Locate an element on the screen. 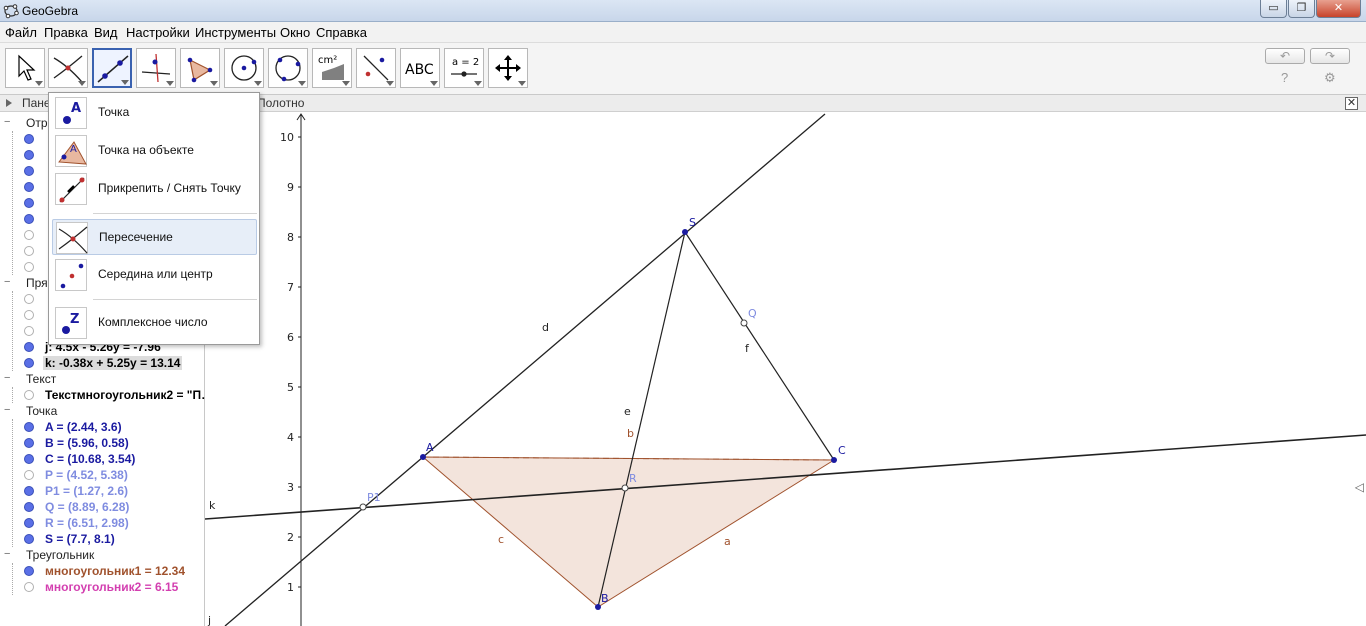 This screenshot has width=1366, height=626. list-item: k: -0.38x + 5.25y = 13.14 is located at coordinates (102, 363).